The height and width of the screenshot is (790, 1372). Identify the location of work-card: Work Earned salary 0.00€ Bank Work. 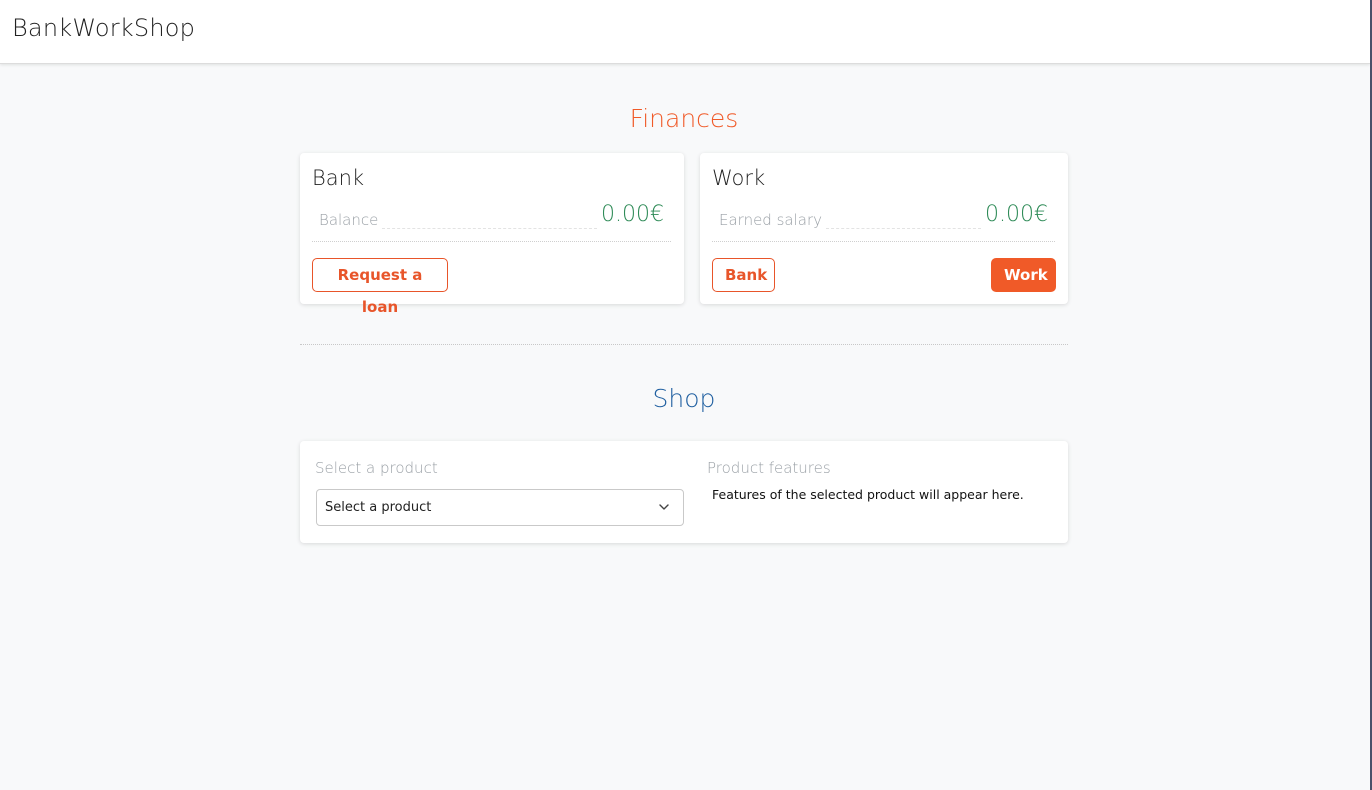
(884, 228).